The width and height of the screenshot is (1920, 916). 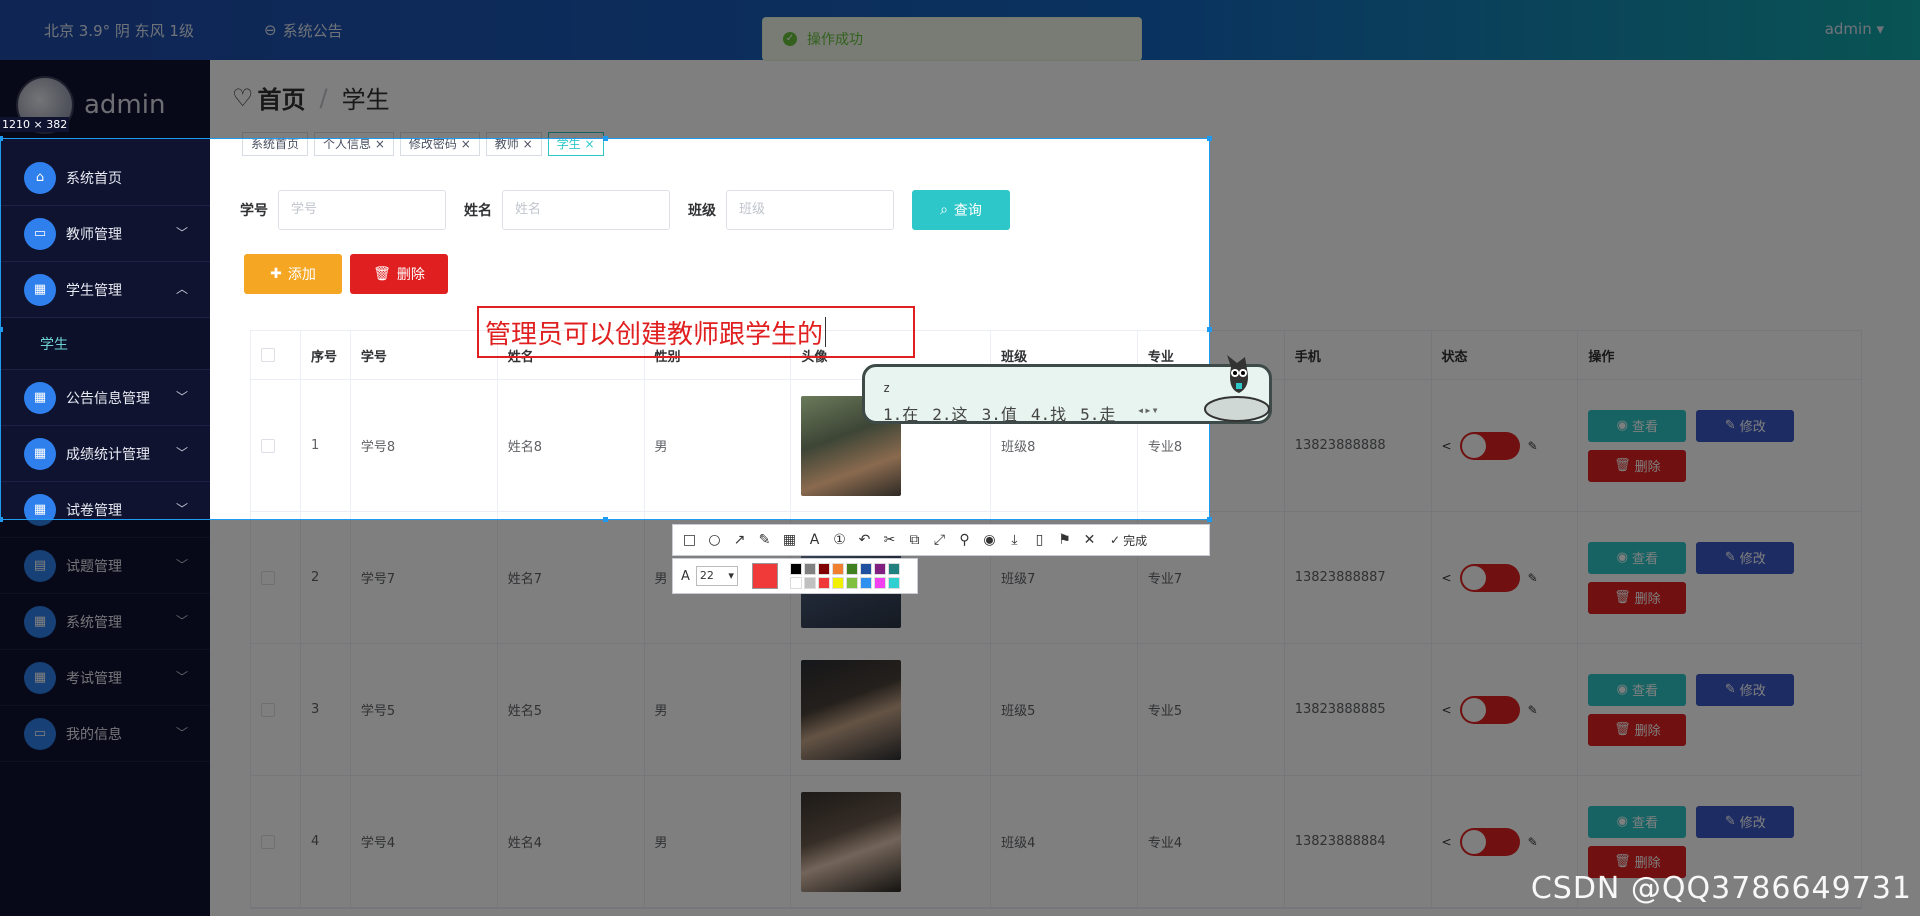 I want to click on ime-mascot-icon, so click(x=1237, y=388).